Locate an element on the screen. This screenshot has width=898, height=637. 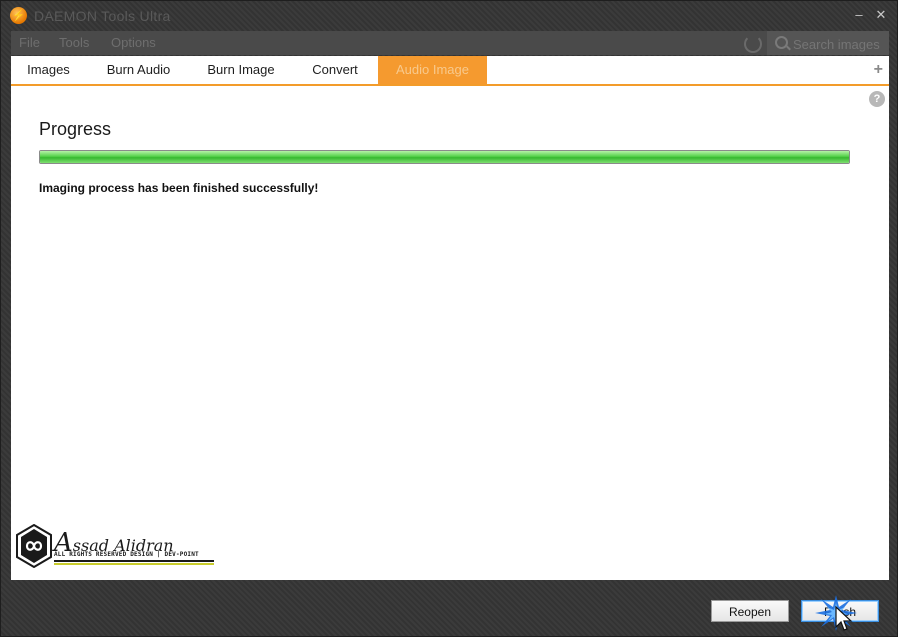
page-title: Progress is located at coordinates (75, 129).